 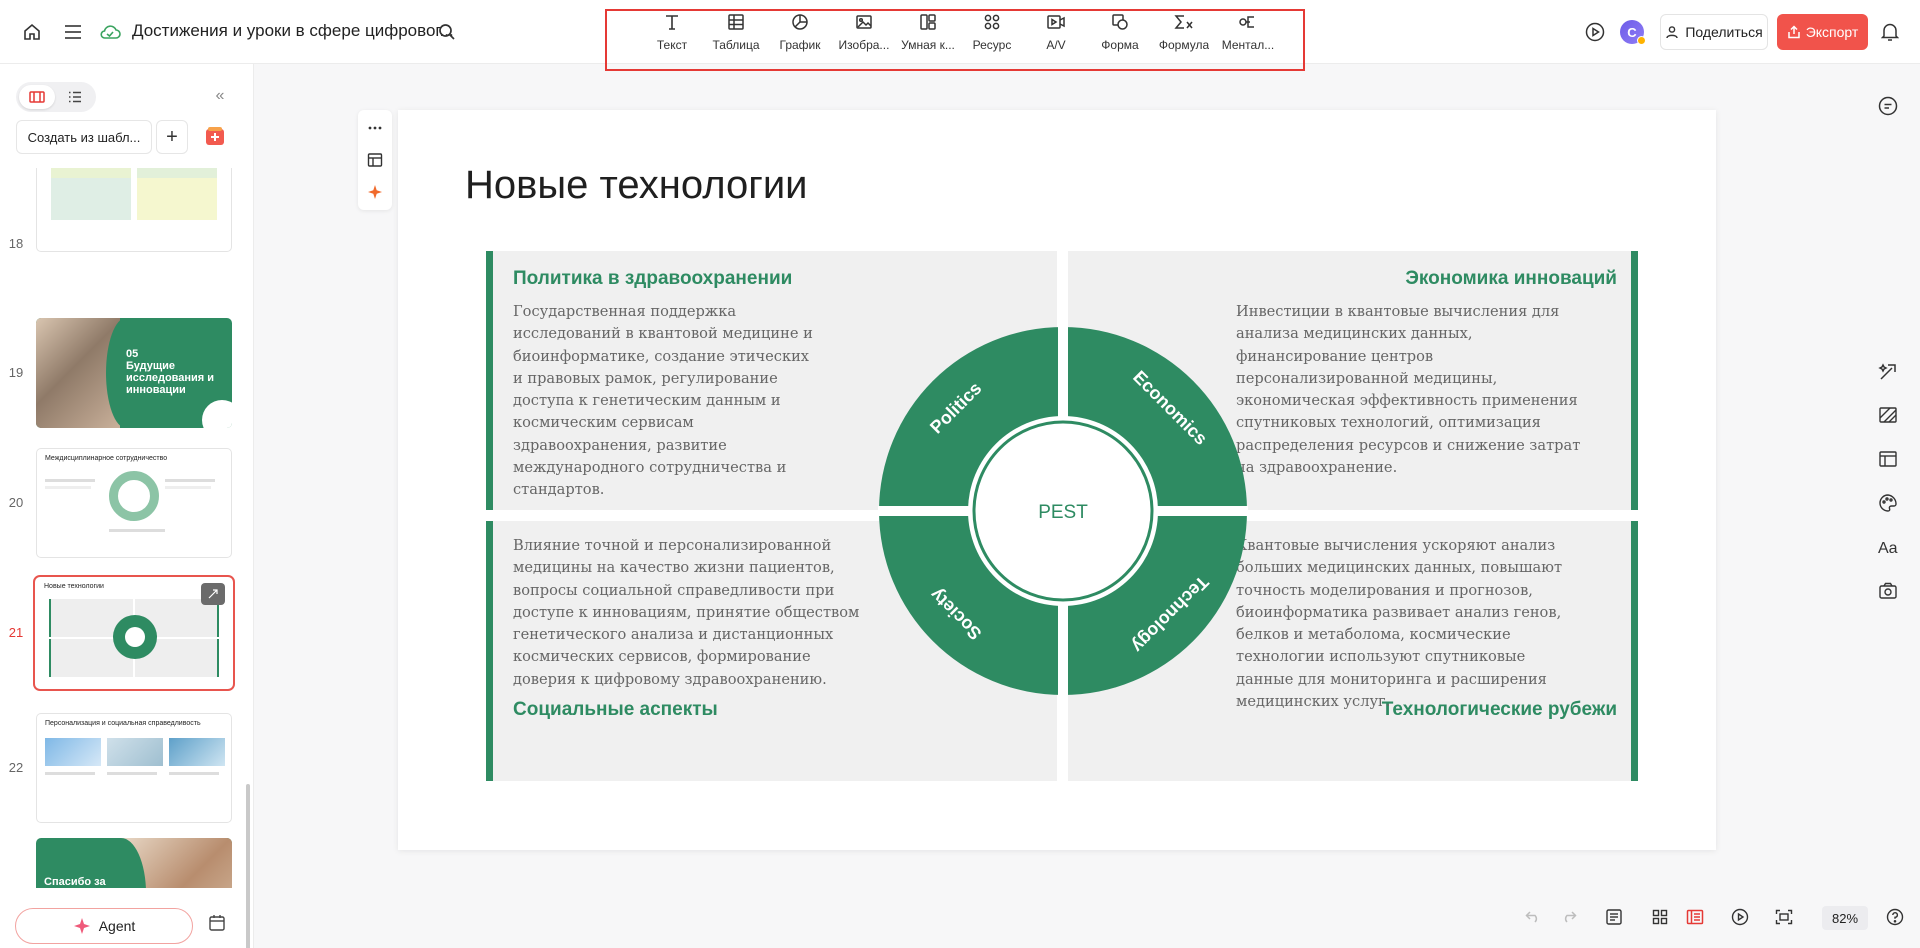 What do you see at coordinates (73, 32) in the screenshot?
I see `menu-icon` at bounding box center [73, 32].